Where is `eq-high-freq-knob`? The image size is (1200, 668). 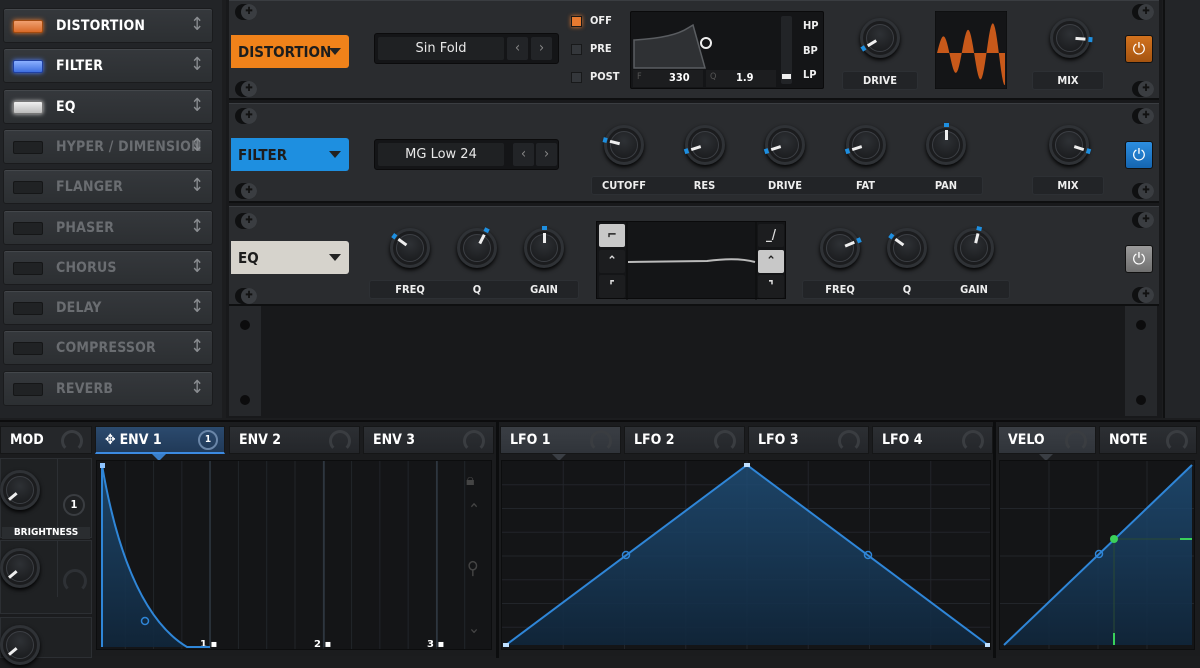 eq-high-freq-knob is located at coordinates (840, 248).